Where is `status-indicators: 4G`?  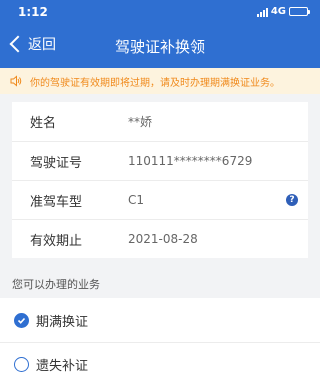 status-indicators: 4G is located at coordinates (283, 11).